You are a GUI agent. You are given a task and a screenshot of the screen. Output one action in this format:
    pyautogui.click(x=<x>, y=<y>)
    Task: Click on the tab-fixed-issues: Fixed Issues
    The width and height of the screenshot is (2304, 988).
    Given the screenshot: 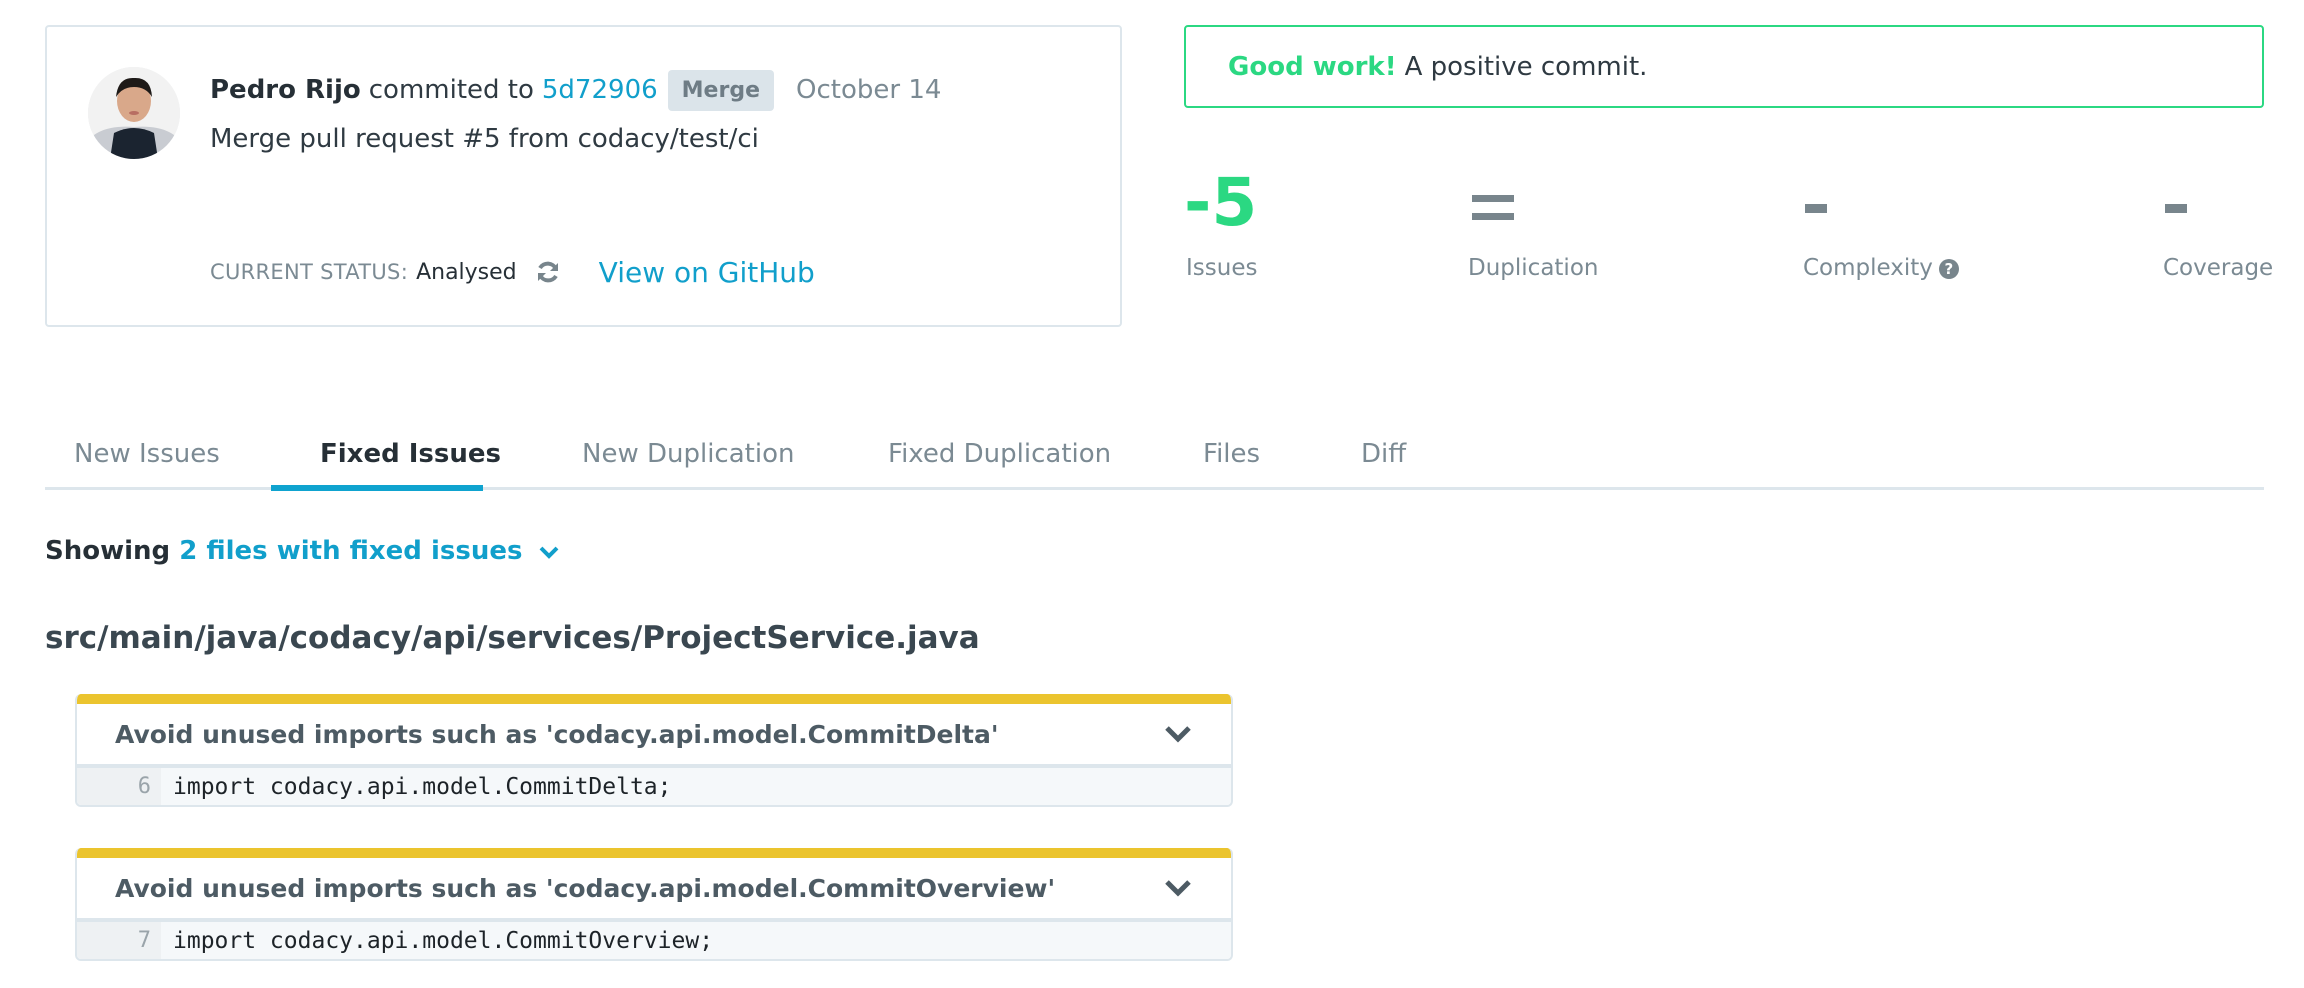 What is the action you would take?
    pyautogui.click(x=410, y=454)
    